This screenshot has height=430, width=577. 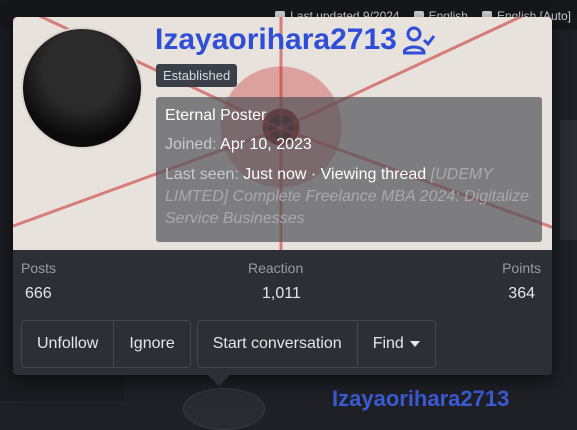 What do you see at coordinates (276, 281) in the screenshot?
I see `stat-reaction: Reaction 1,011` at bounding box center [276, 281].